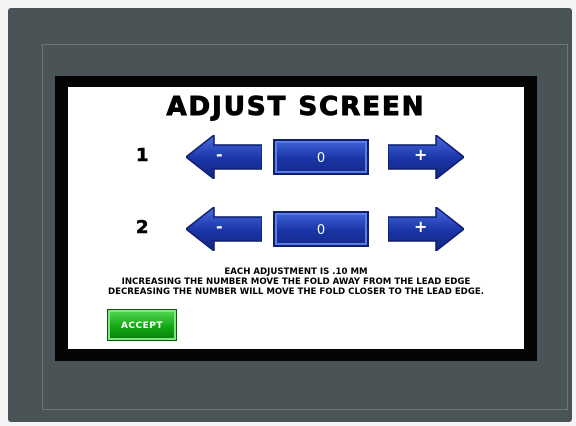 The image size is (576, 426). What do you see at coordinates (296, 107) in the screenshot?
I see `page-title: ADJUST SCREEN` at bounding box center [296, 107].